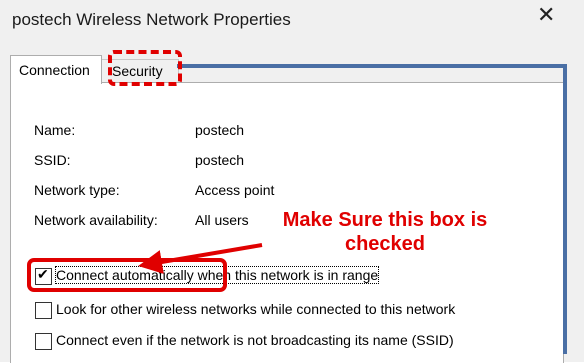 This screenshot has height=363, width=584. I want to click on tab-connection: Connection, so click(56, 69).